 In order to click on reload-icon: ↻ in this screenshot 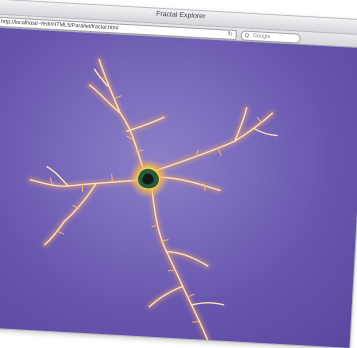, I will do `click(229, 35)`.